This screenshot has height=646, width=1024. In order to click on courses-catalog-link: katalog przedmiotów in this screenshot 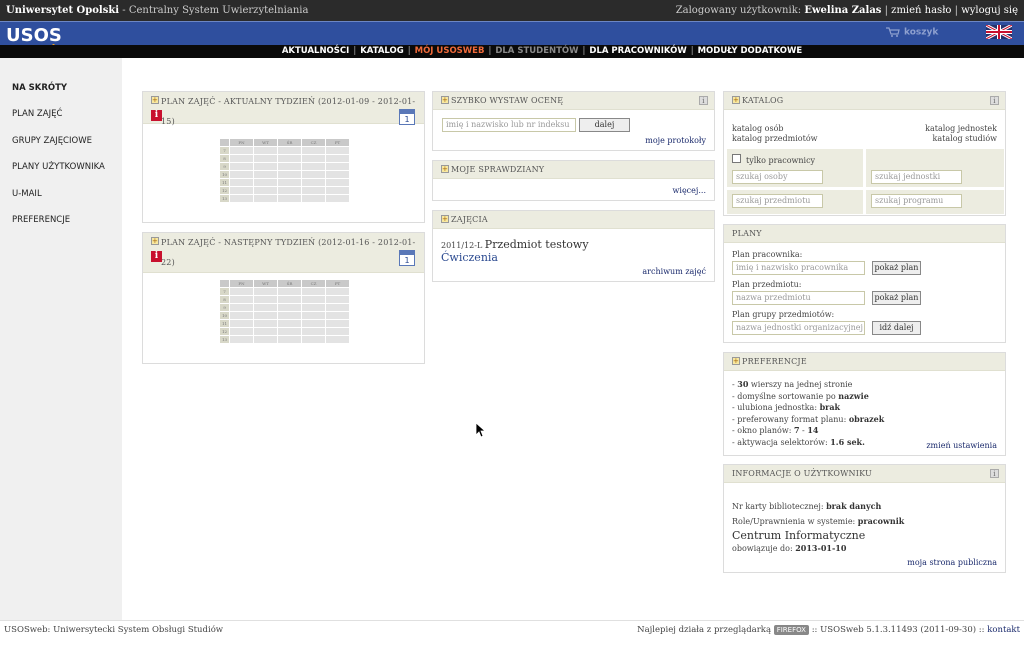, I will do `click(775, 138)`.